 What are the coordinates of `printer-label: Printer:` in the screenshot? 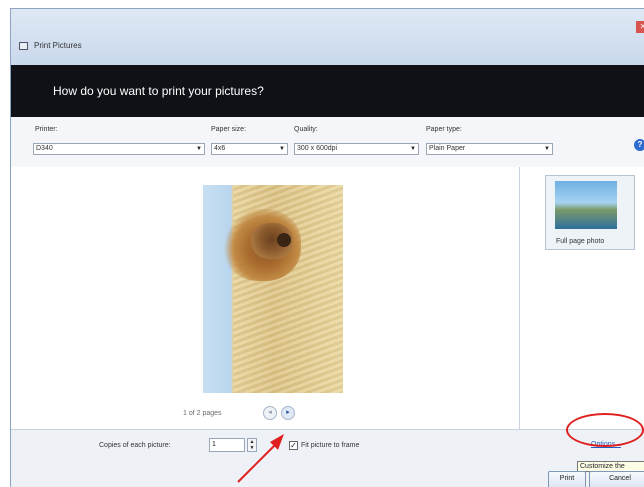 It's located at (46, 129).